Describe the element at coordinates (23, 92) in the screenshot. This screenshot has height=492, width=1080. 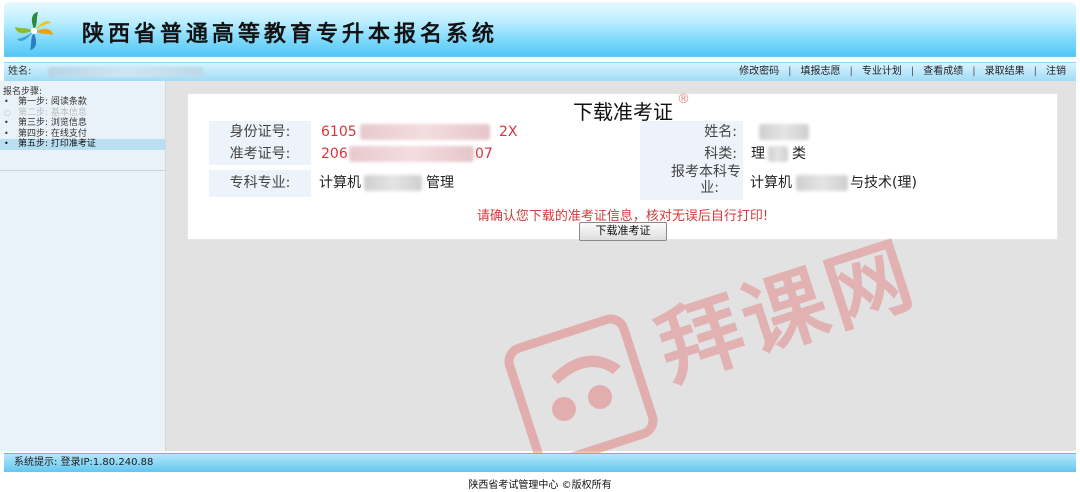
I see `steps-title: 报名步骤:` at that location.